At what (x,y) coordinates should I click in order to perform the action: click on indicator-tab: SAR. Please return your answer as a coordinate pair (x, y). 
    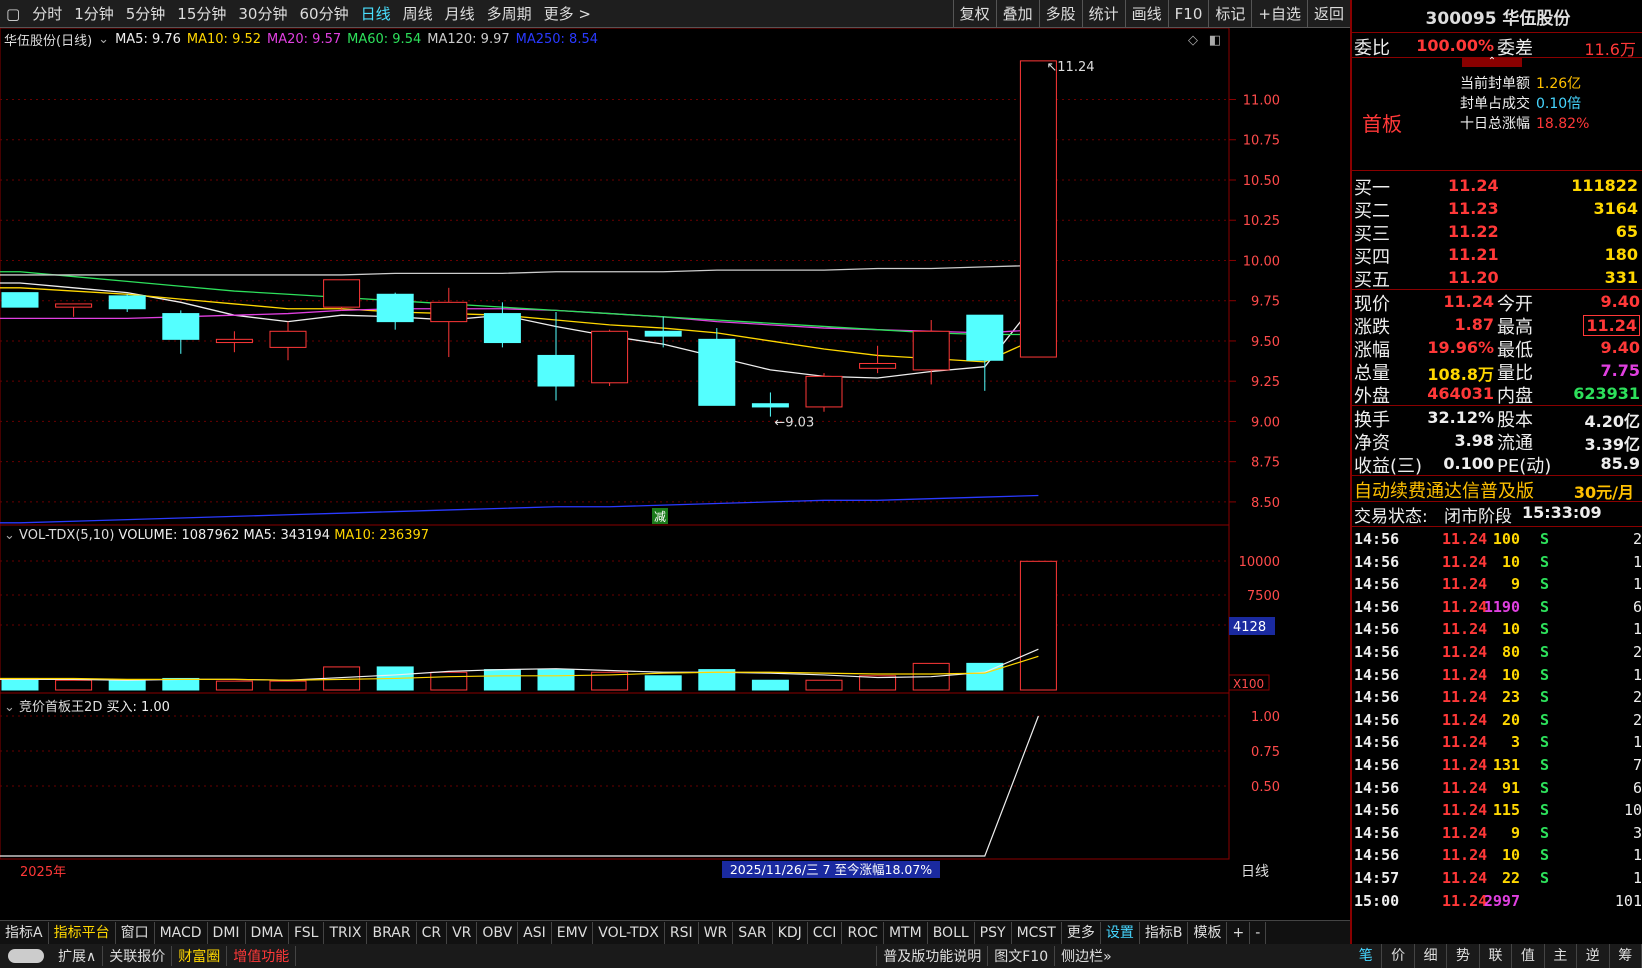
    Looking at the image, I should click on (753, 932).